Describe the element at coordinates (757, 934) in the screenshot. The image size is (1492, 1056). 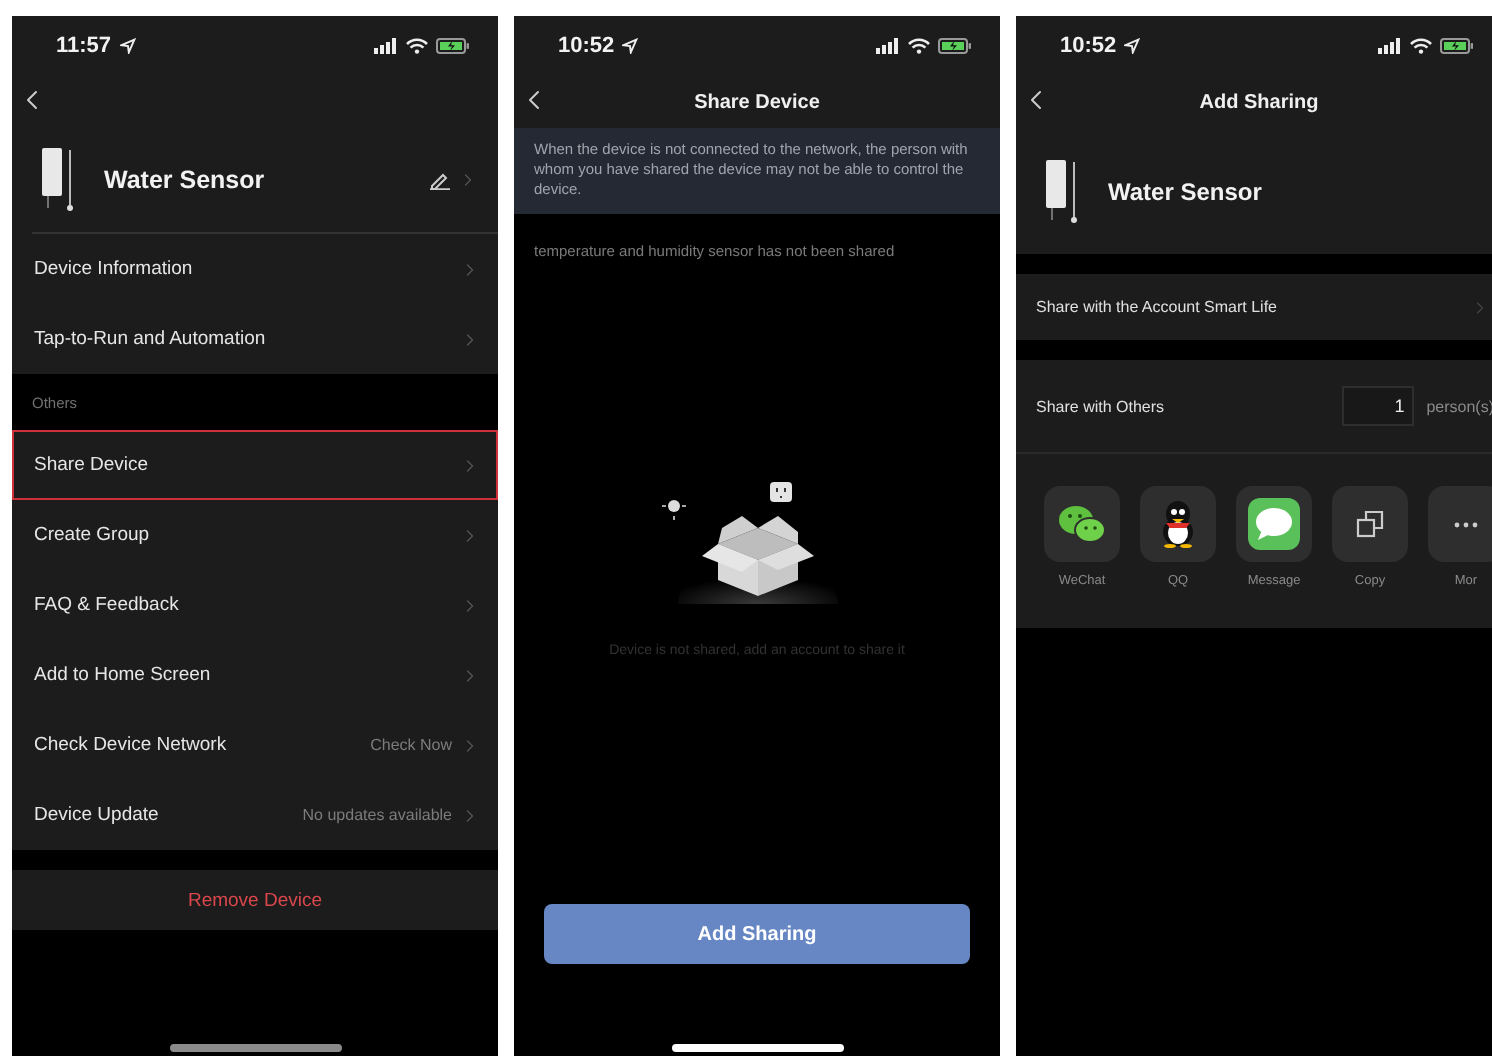
I see `add-sharing-button: Add Sharing` at that location.